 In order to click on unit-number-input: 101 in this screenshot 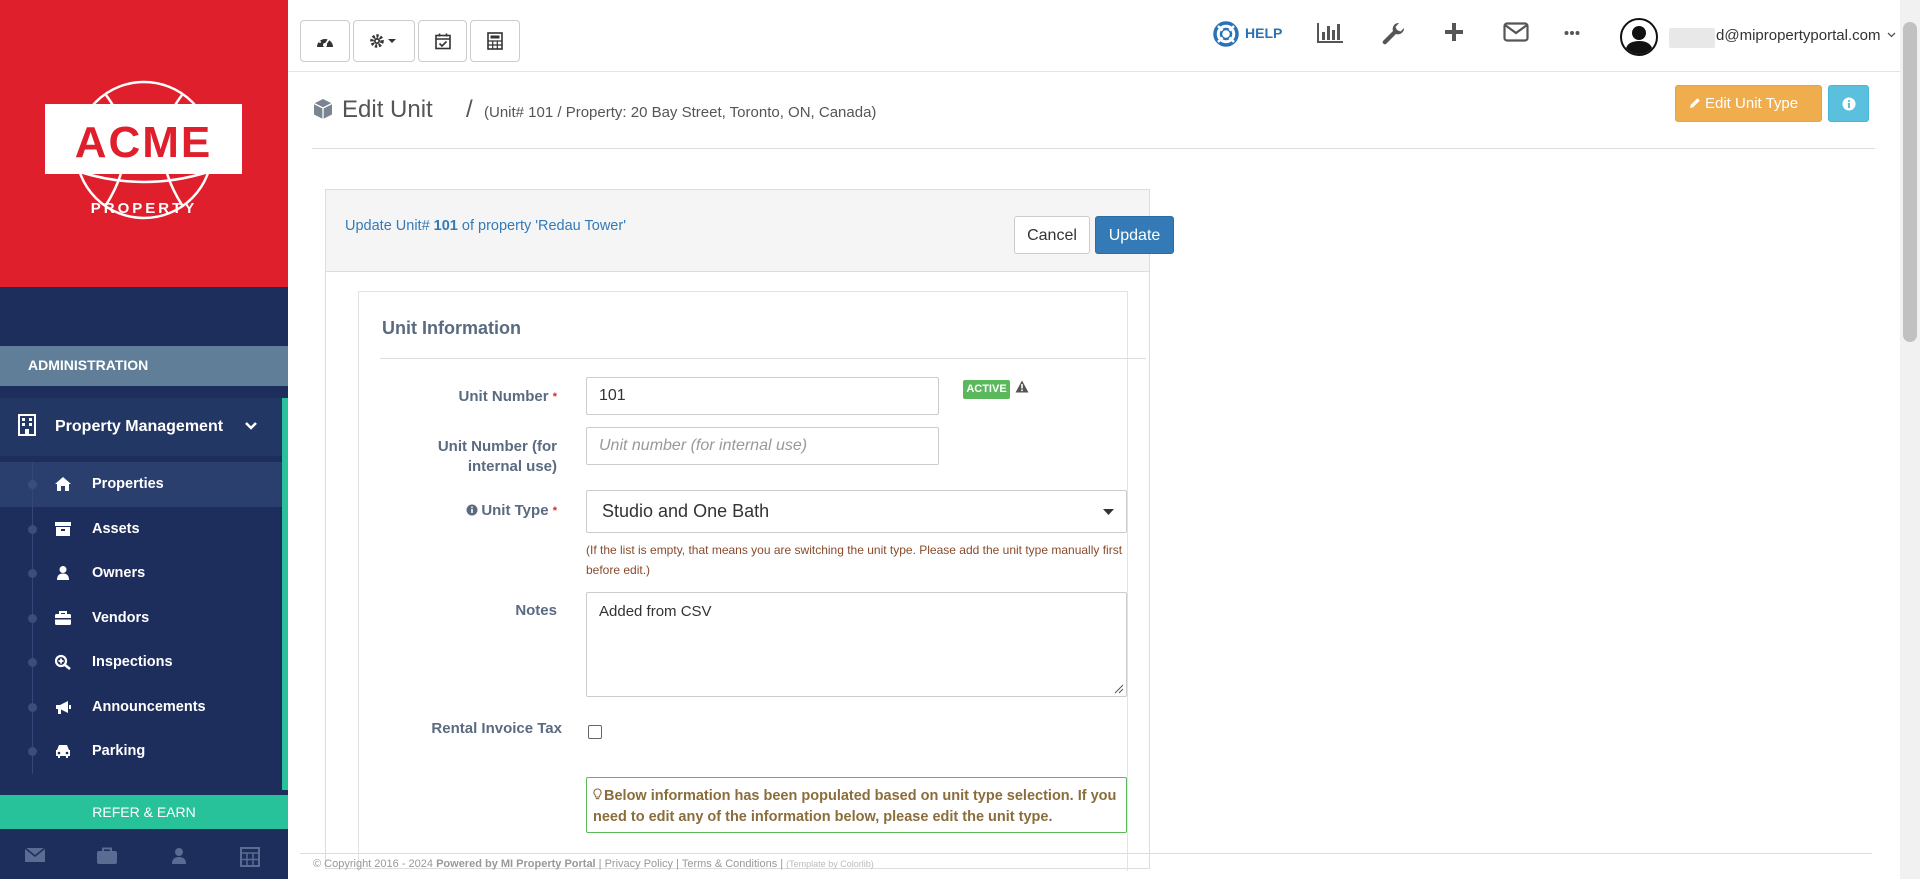, I will do `click(762, 396)`.